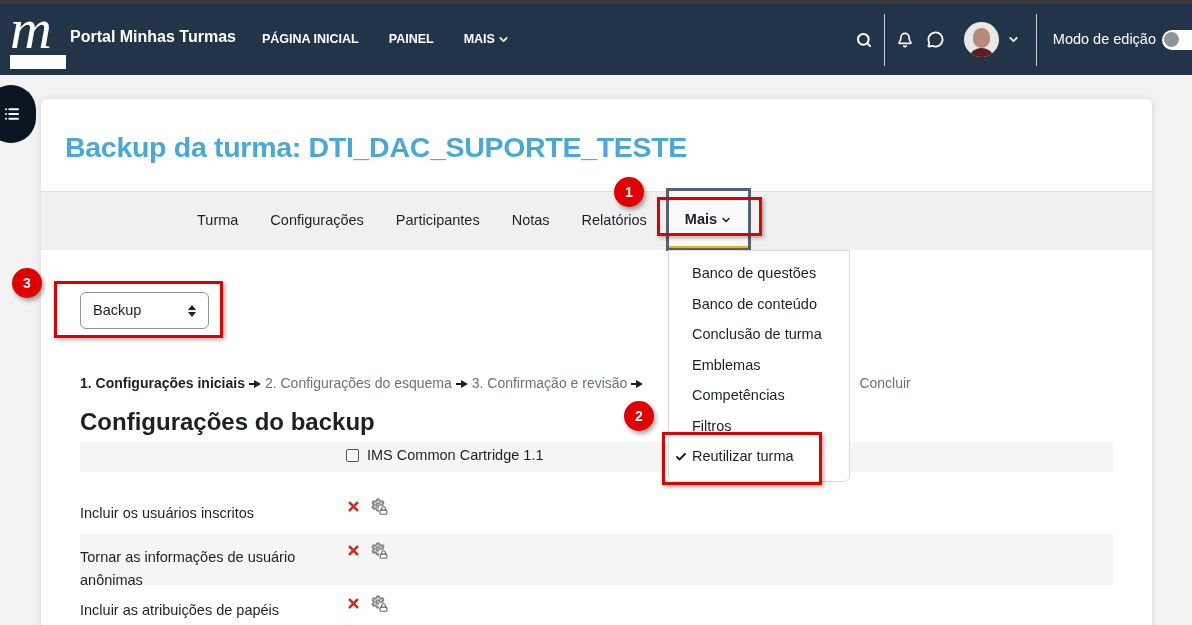 This screenshot has width=1192, height=625. I want to click on backup-step: 3. Confirmação e revisão, so click(549, 383).